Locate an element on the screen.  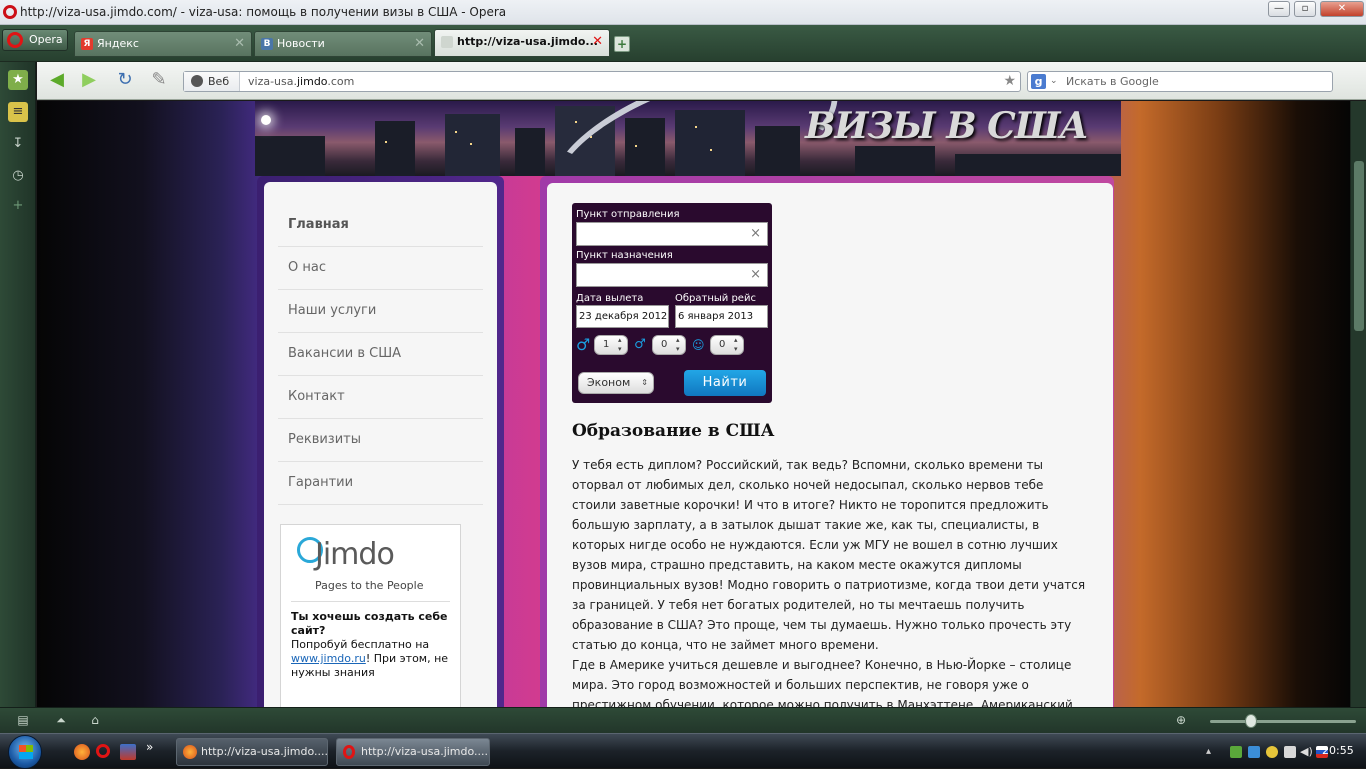
zoom-icon: ⊕ is located at coordinates (1181, 720).